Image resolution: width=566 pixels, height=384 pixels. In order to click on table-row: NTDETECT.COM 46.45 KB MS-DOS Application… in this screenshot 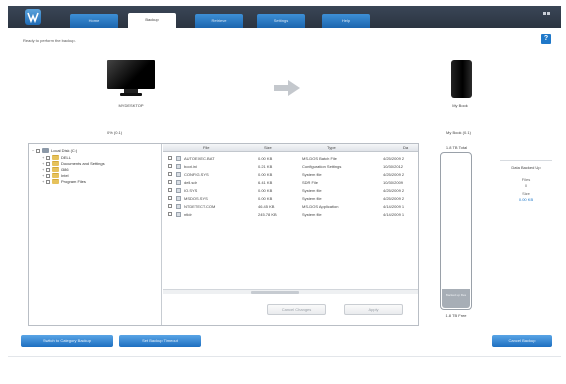, I will do `click(290, 206)`.